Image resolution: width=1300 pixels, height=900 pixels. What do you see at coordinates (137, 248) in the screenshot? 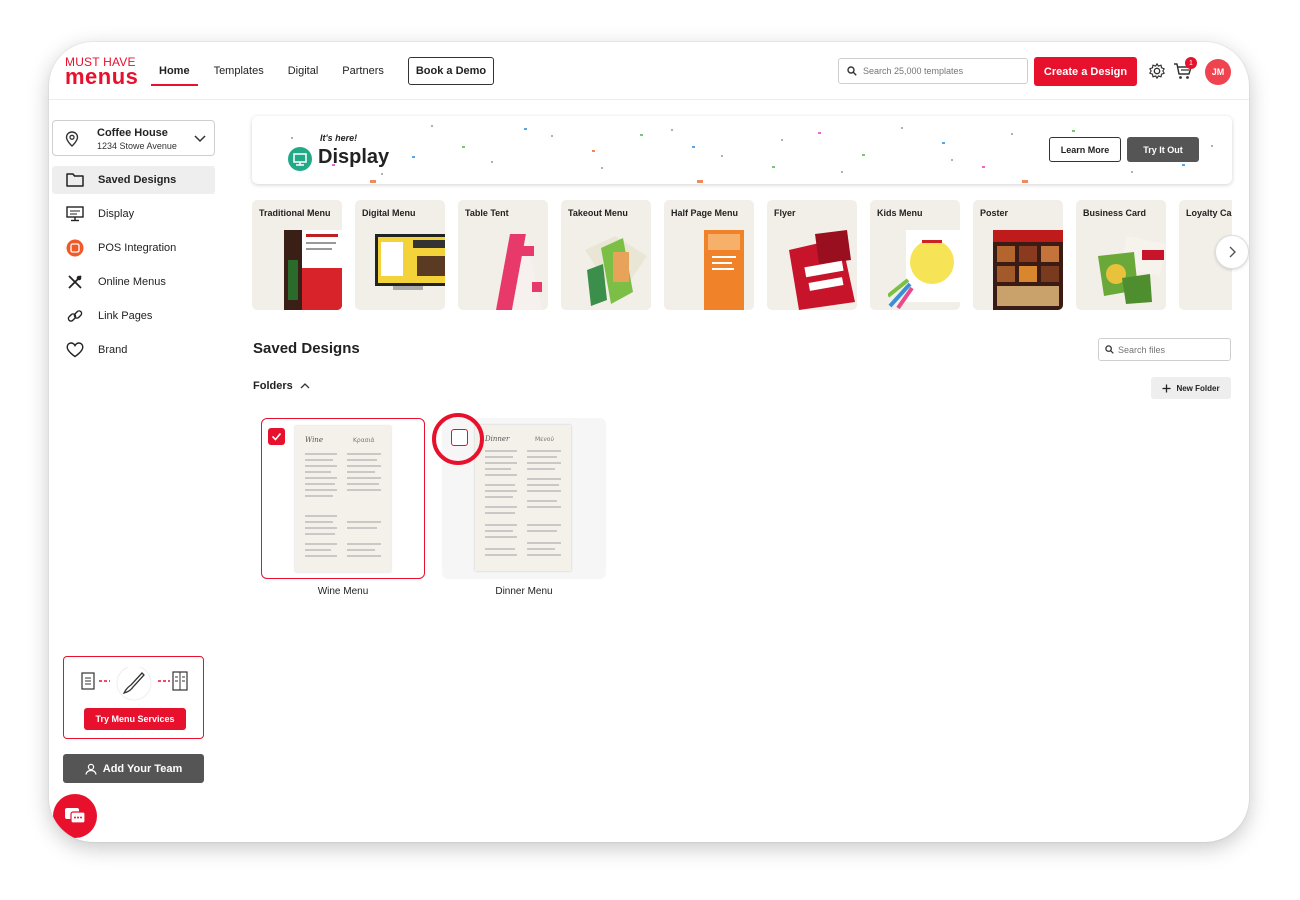
I see `sidebar-item-label: POS Integration` at bounding box center [137, 248].